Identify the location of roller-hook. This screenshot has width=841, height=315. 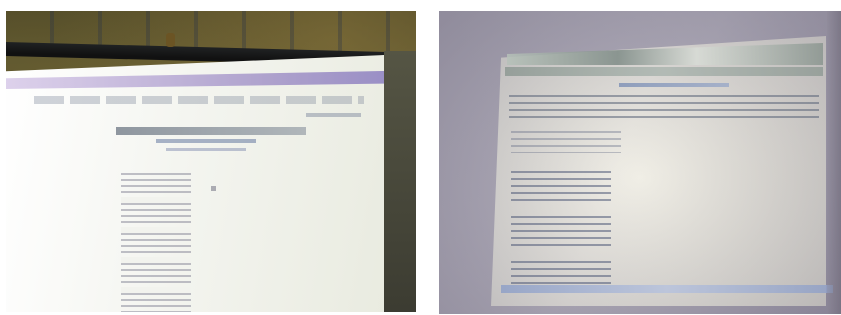
(170, 40).